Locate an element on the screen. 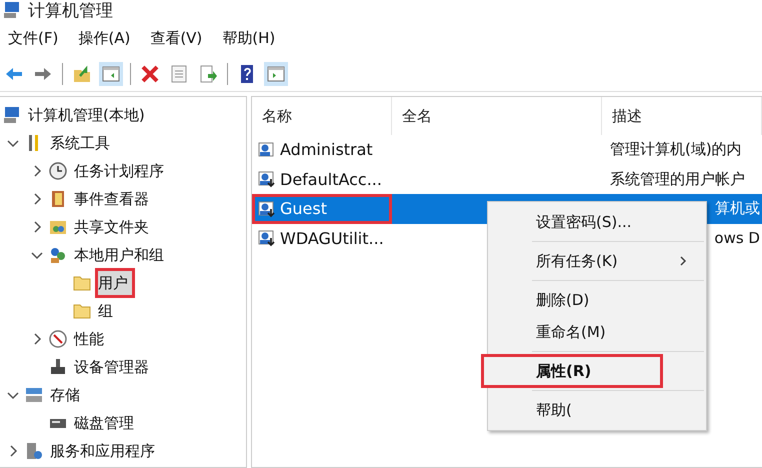 The image size is (762, 468). table-cell: Administrat is located at coordinates (322, 149).